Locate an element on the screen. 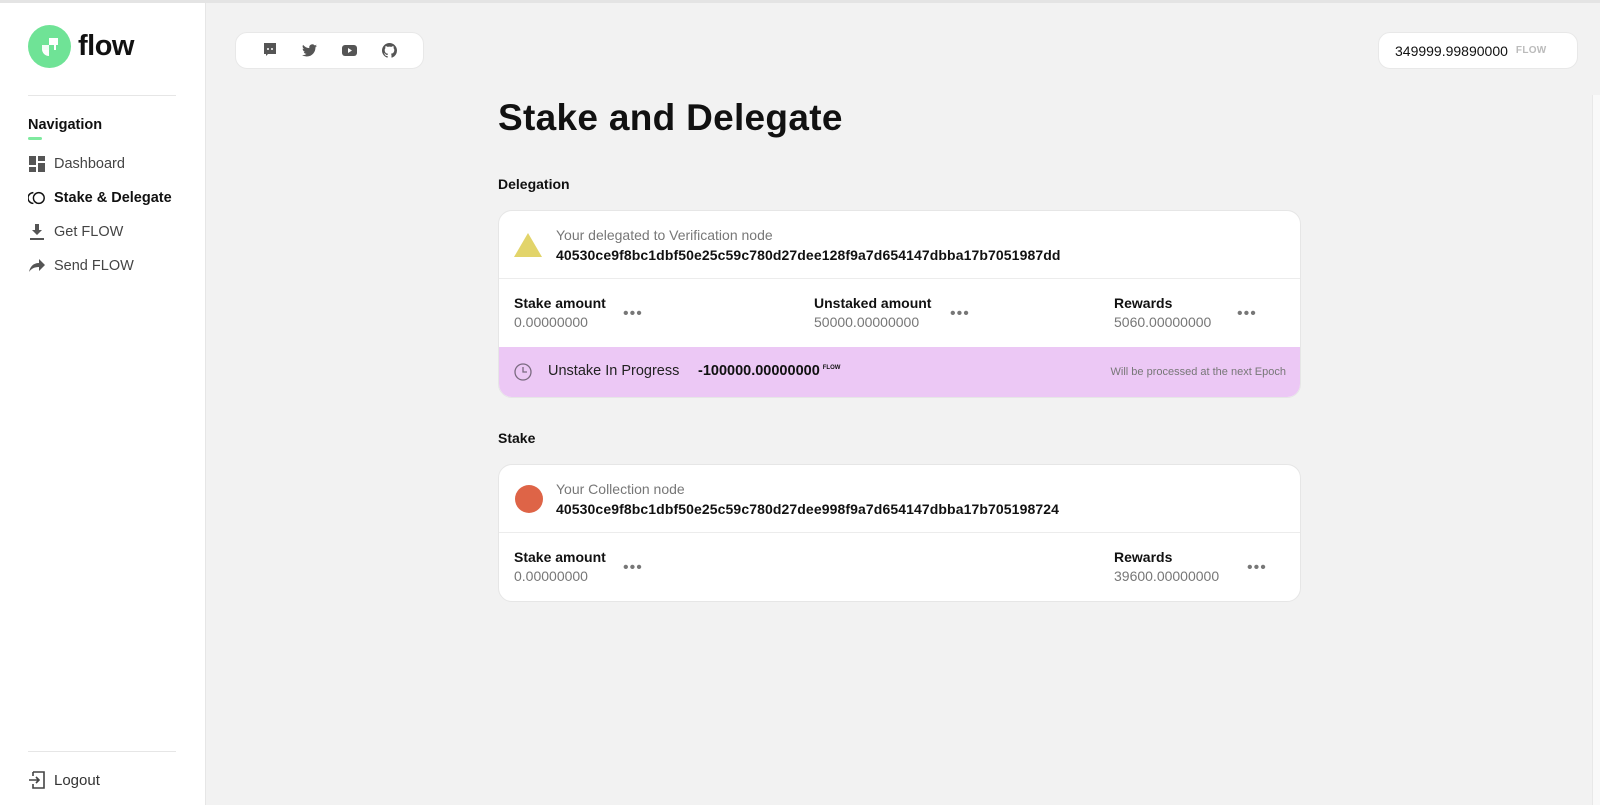 This screenshot has width=1600, height=805. stat-label: Unstaked amount is located at coordinates (873, 303).